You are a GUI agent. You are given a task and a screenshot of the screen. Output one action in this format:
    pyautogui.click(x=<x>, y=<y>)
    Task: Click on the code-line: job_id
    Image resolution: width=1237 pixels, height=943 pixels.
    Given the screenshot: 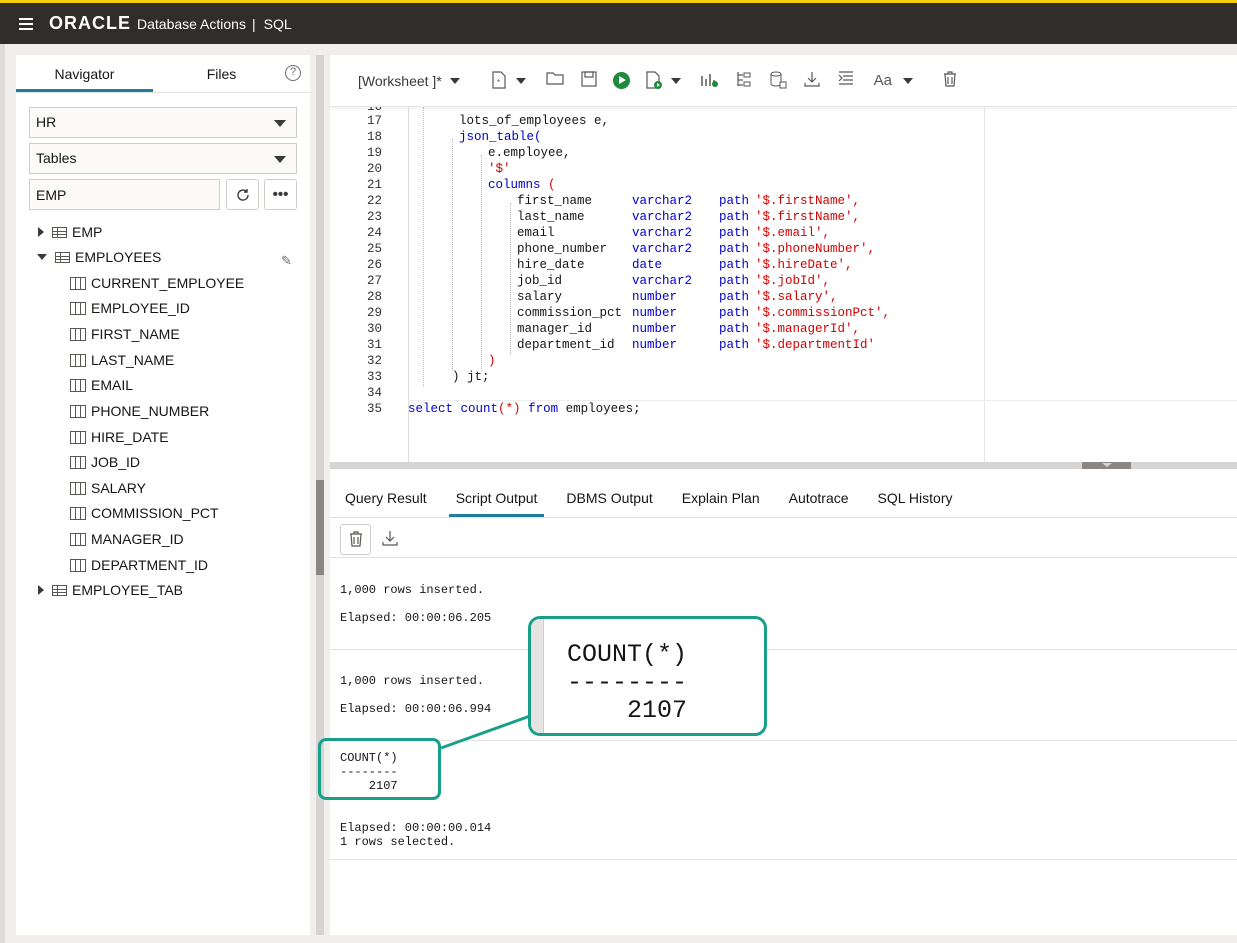 What is the action you would take?
    pyautogui.click(x=539, y=281)
    